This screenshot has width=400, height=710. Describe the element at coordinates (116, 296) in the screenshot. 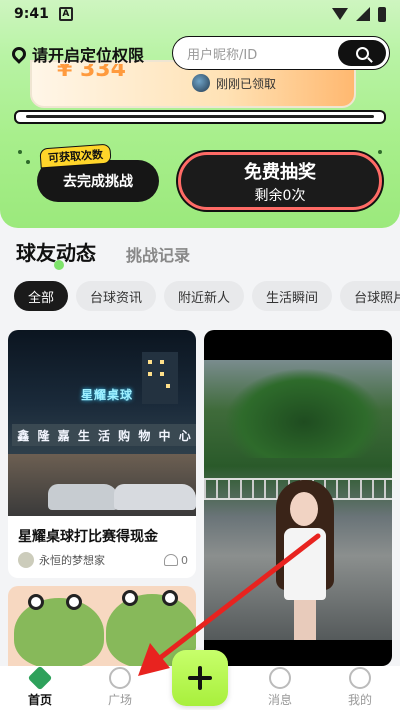

I see `chip-news: 台球资讯` at that location.